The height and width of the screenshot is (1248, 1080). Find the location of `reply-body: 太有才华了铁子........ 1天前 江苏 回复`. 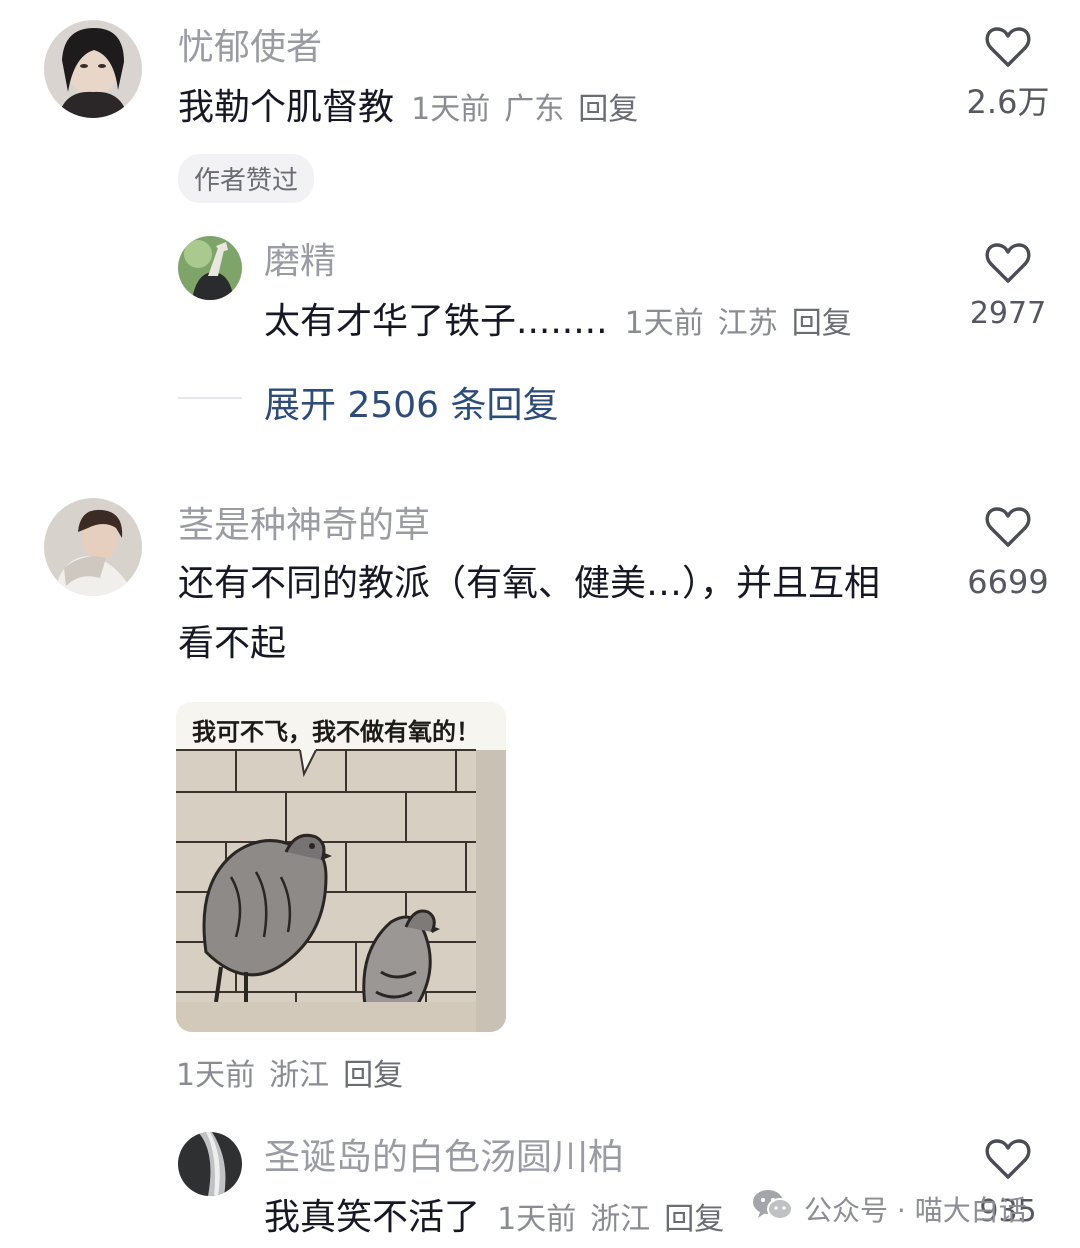

reply-body: 太有才华了铁子........ 1天前 江苏 回复 is located at coordinates (565, 322).